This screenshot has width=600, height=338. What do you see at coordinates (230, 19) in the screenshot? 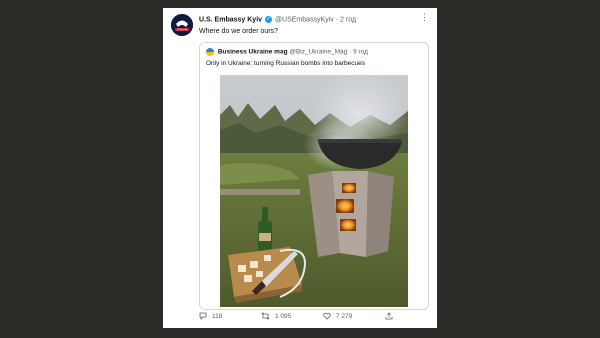
I see `author-name: U.S. Embassy Kyiv` at bounding box center [230, 19].